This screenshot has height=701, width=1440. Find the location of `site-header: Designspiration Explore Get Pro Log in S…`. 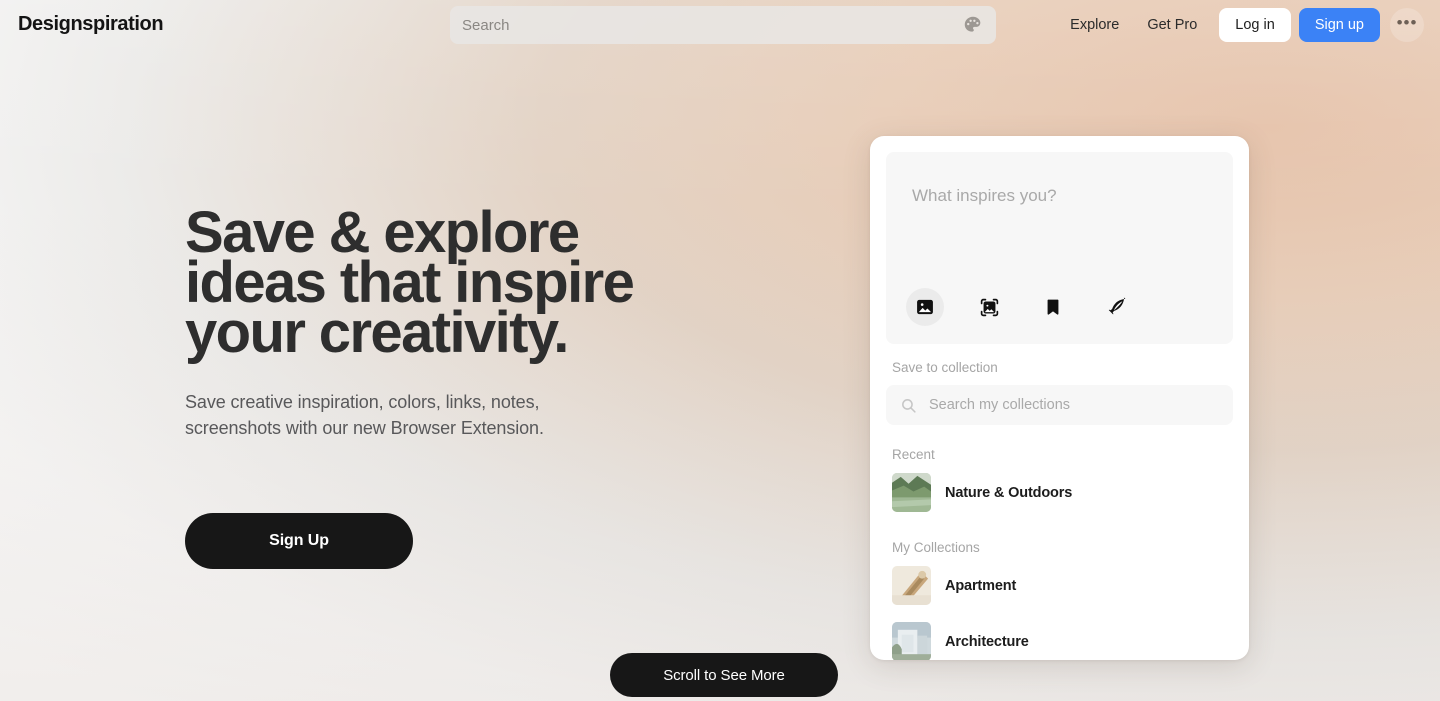

site-header: Designspiration Explore Get Pro Log in S… is located at coordinates (720, 25).